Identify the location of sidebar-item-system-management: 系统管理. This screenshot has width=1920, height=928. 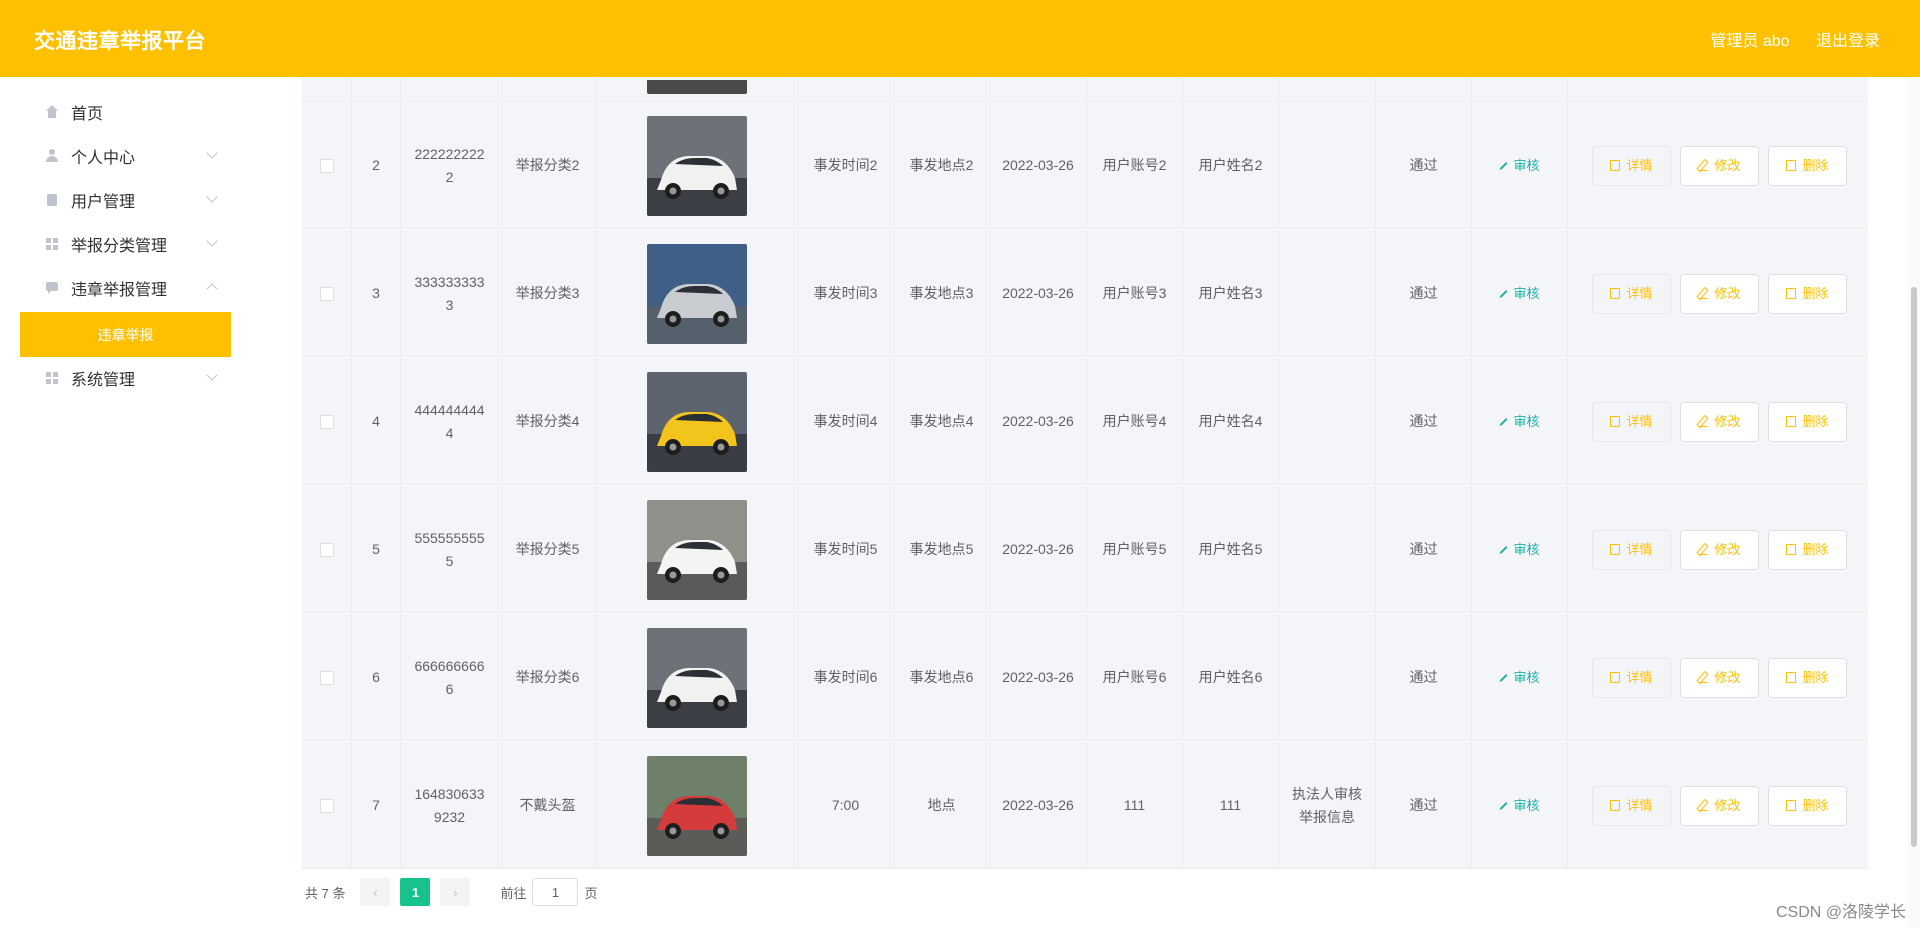
(125, 378).